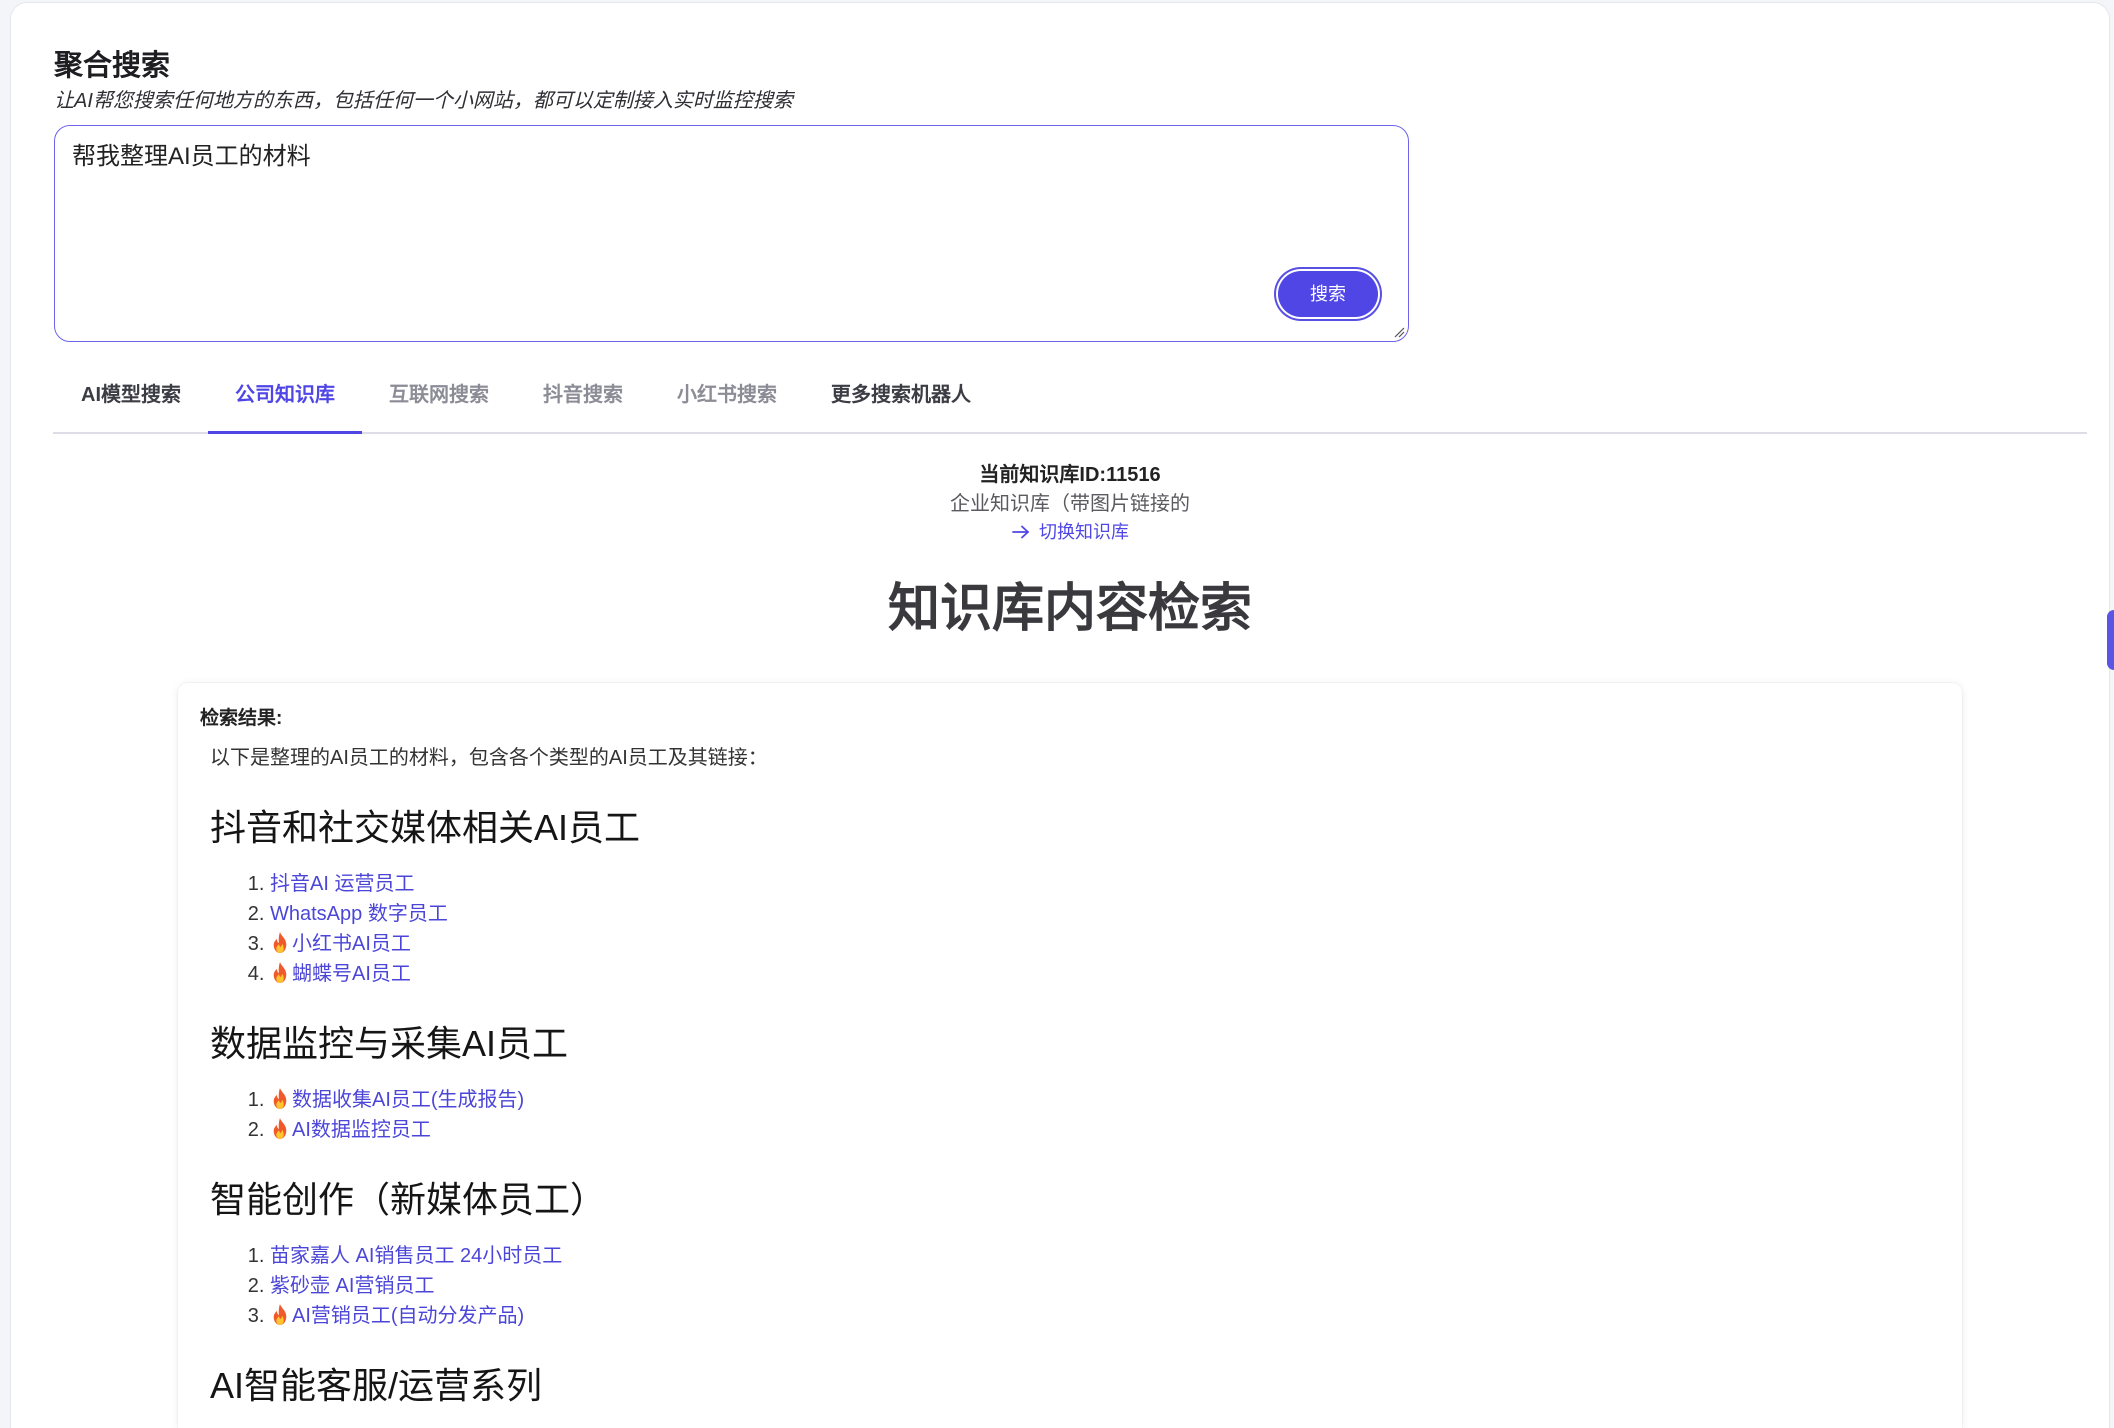  Describe the element at coordinates (1070, 1083) in the screenshot. I see `result-section: 数据监控与采集AI员工 数据收集AI员工(生成报告) AI数据监控员工` at that location.